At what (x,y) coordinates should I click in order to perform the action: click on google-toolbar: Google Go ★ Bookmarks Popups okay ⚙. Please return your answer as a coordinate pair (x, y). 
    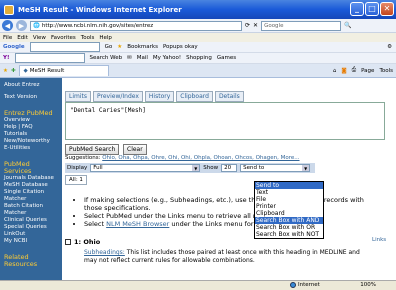
    Looking at the image, I should click on (198, 47).